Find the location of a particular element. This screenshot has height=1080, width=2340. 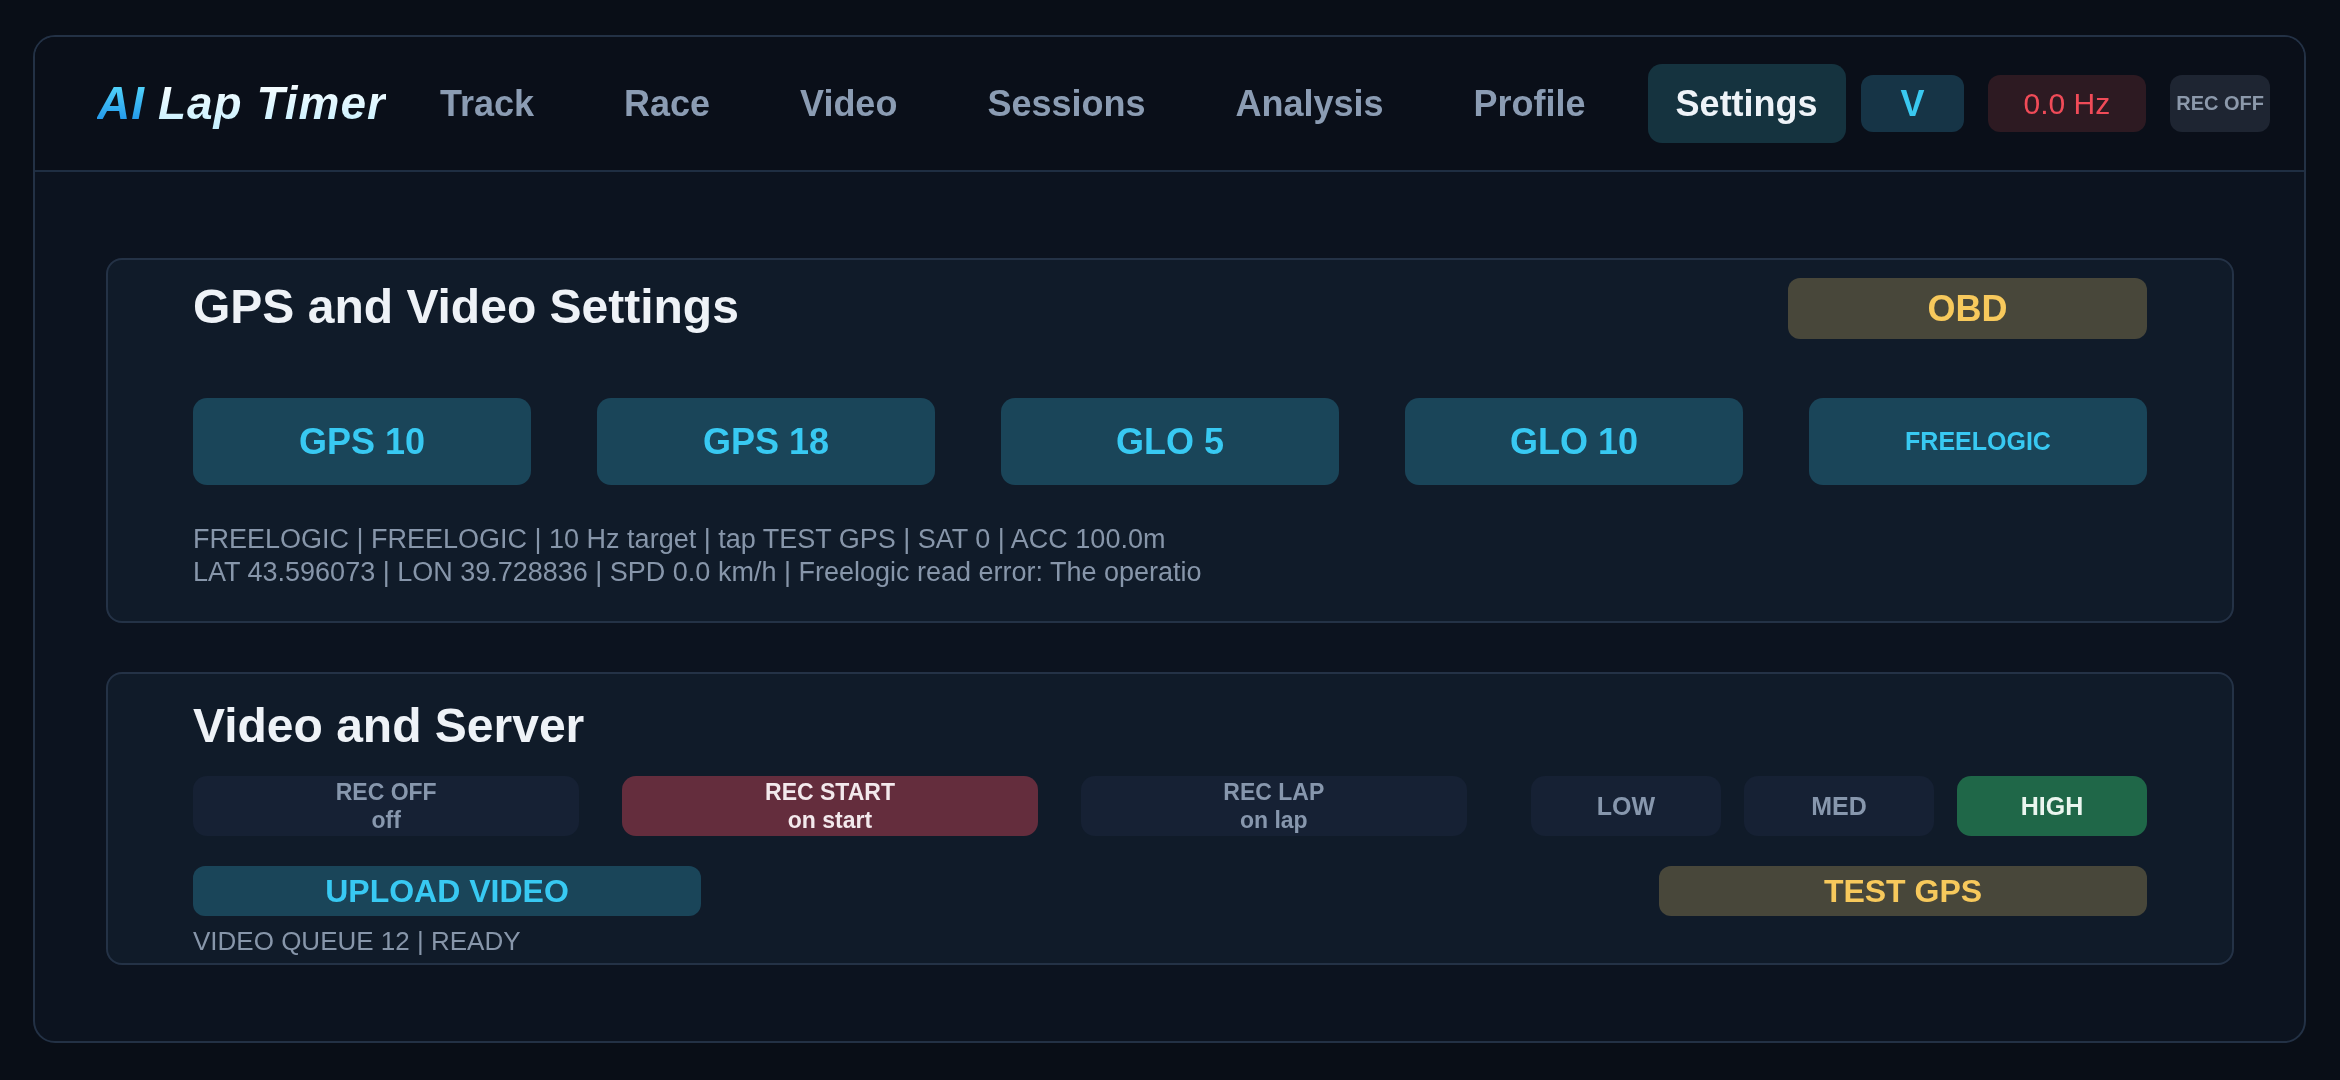

record-mode-button: REC START on start is located at coordinates (830, 806).